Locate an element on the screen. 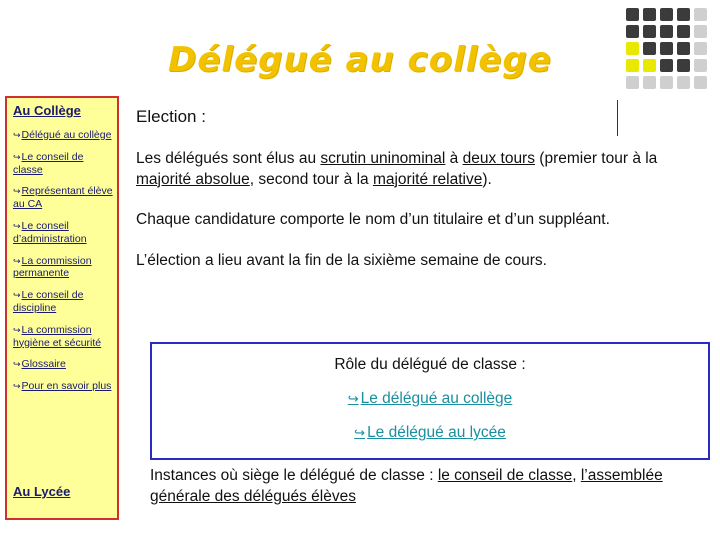 This screenshot has height=540, width=720. link-deux-tours: deux tours is located at coordinates (499, 158).